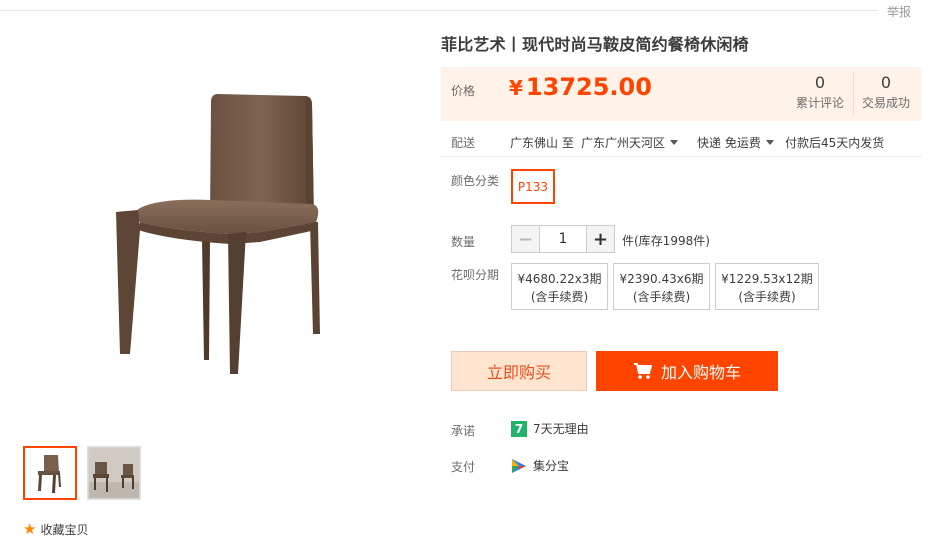 The image size is (937, 560). I want to click on installment-option-3: ¥4680.22x3期 (含手续费), so click(559, 286).